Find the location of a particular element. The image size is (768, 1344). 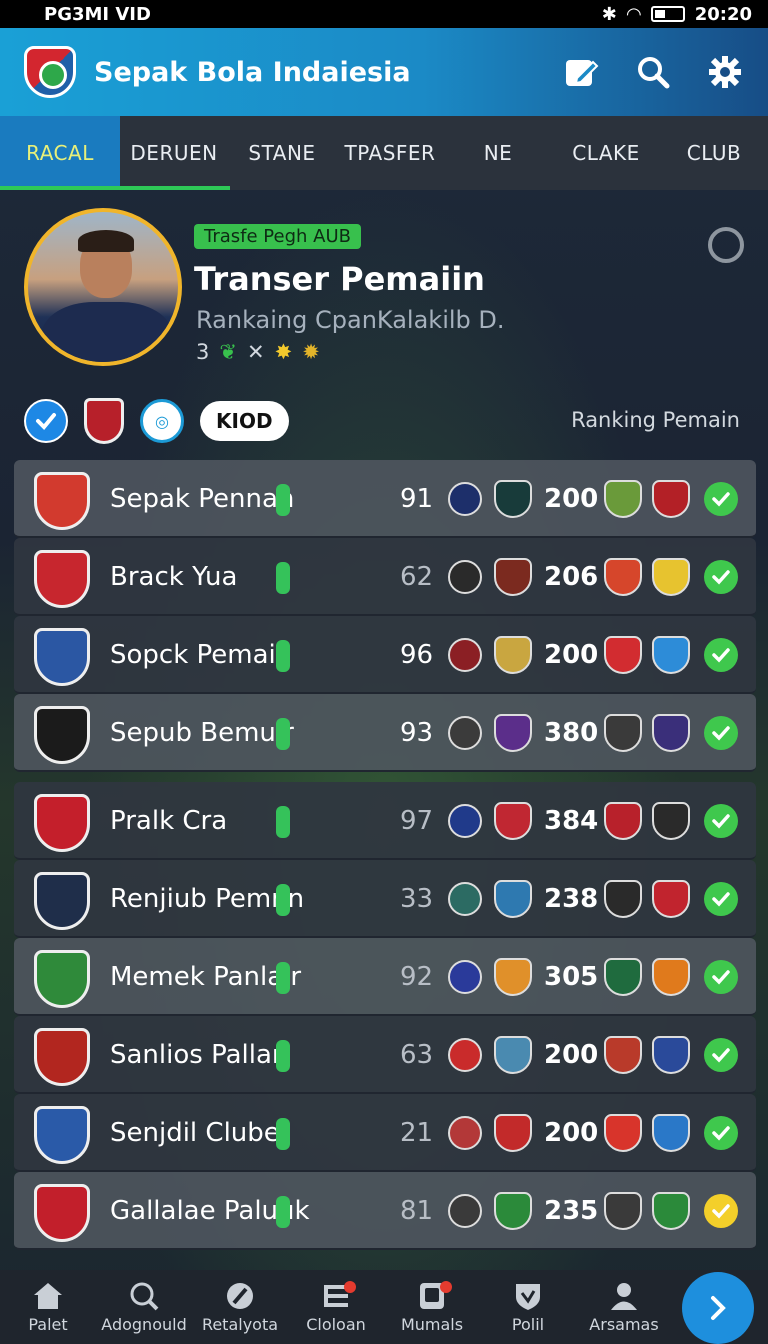

tab-deruen: DERUEN is located at coordinates (174, 153).